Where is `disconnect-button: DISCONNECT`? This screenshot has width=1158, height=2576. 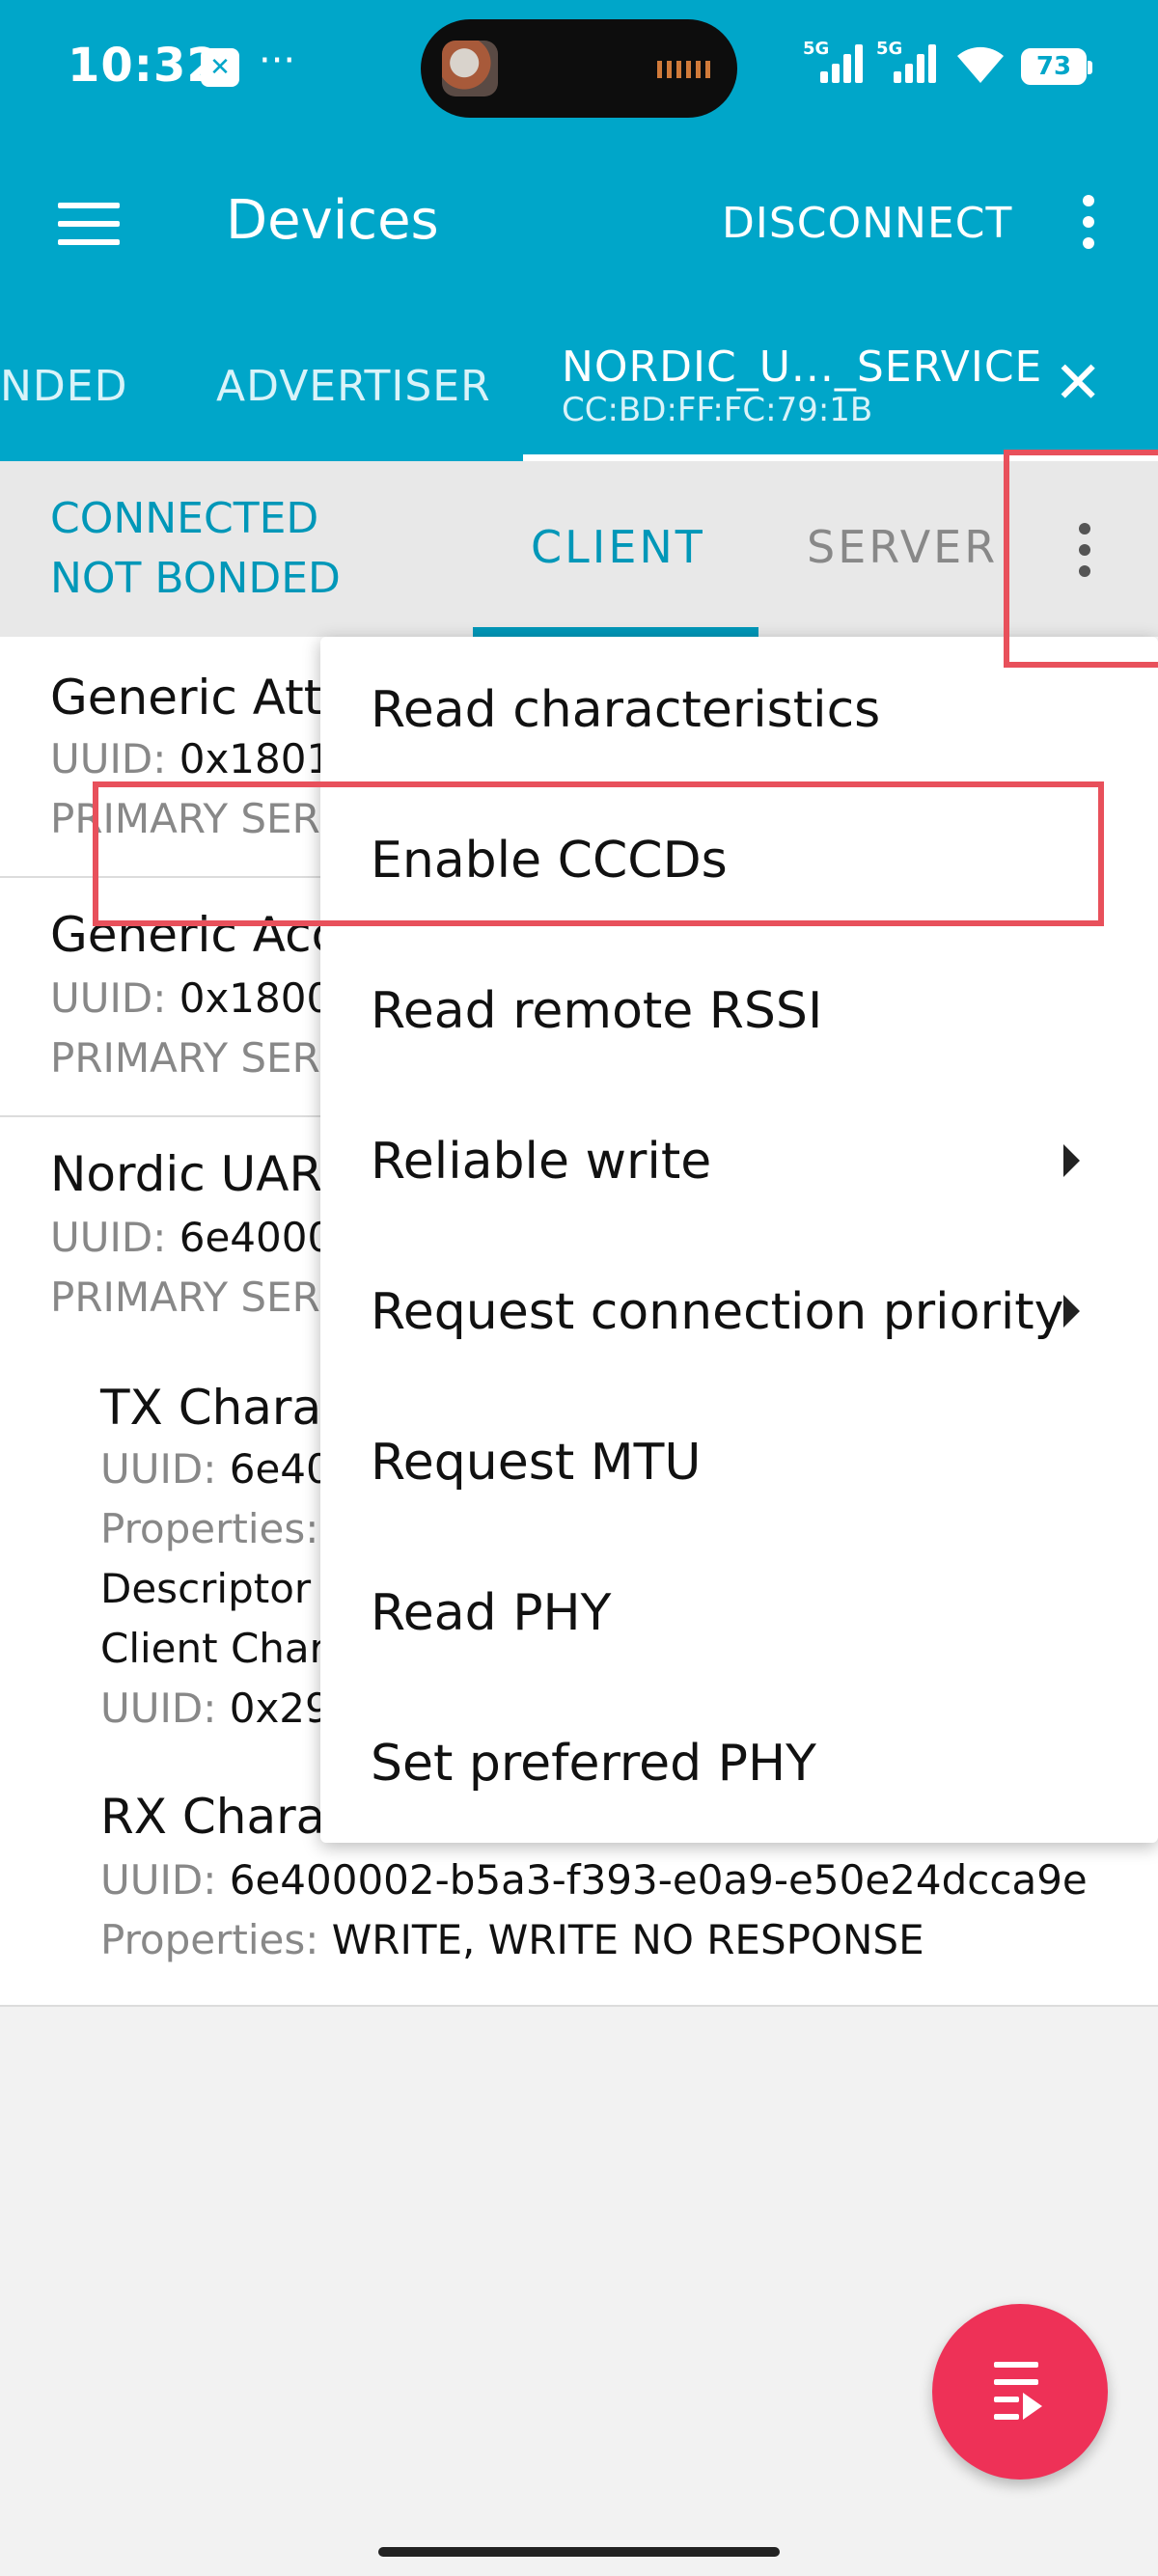
disconnect-button: DISCONNECT is located at coordinates (867, 223).